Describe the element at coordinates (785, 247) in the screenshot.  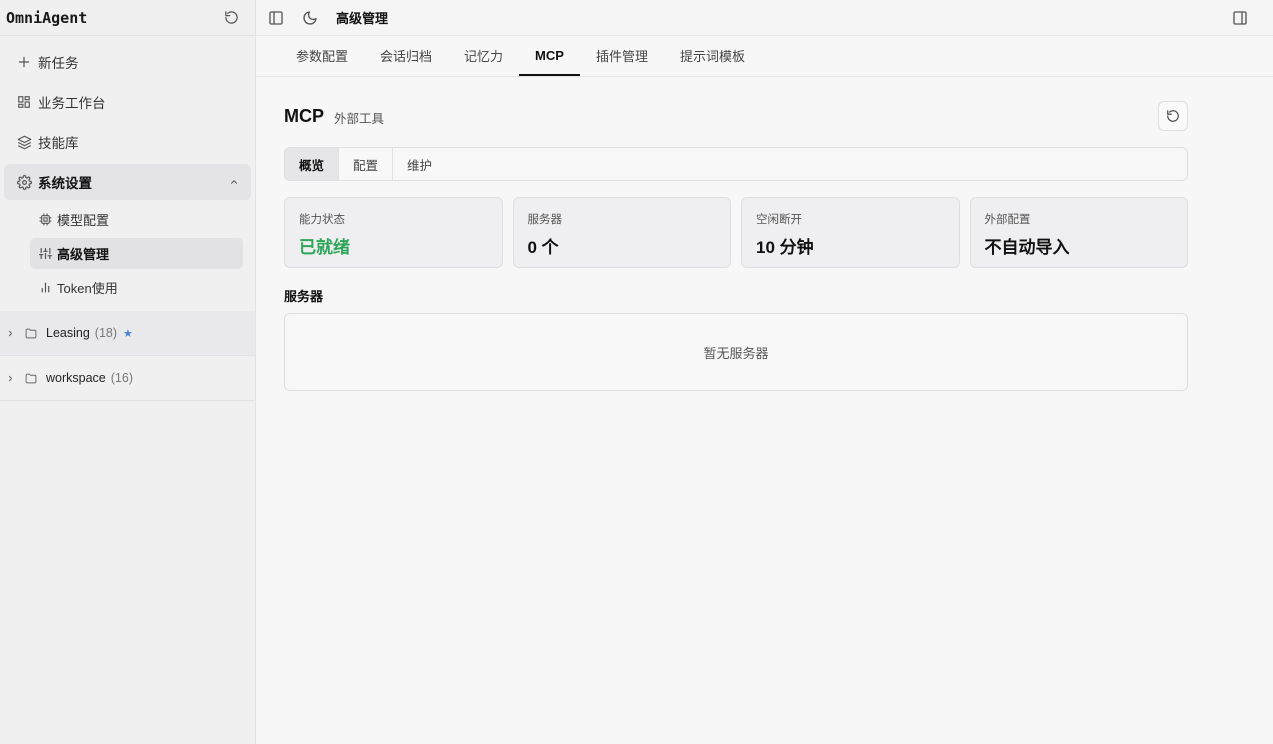
I see `stat-value: 10 分钟` at that location.